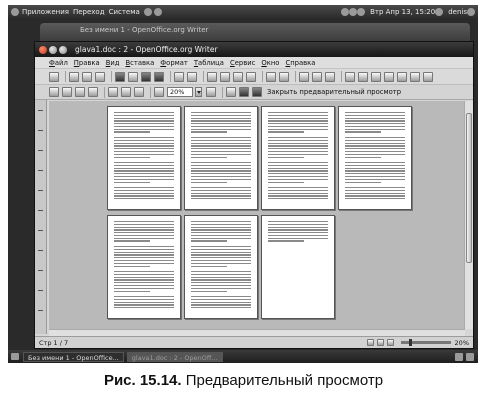  I want to click on menu-view: Вид, so click(113, 63).